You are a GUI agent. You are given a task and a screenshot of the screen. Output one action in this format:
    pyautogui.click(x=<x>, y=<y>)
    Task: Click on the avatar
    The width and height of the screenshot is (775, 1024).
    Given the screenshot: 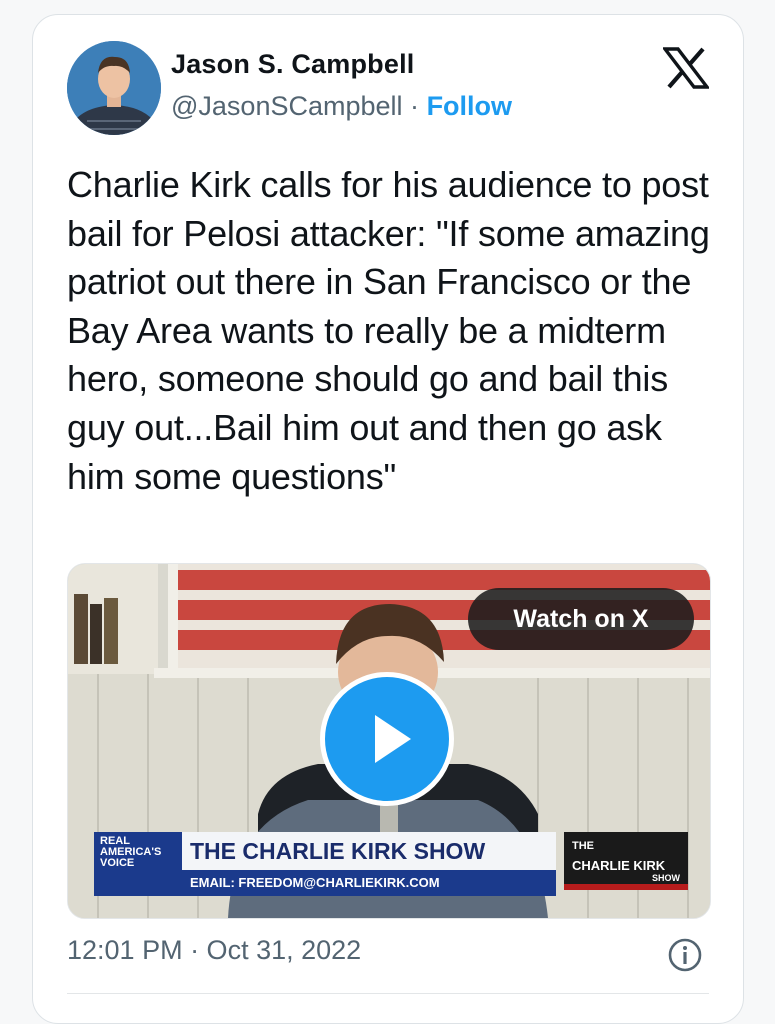 What is the action you would take?
    pyautogui.click(x=114, y=88)
    